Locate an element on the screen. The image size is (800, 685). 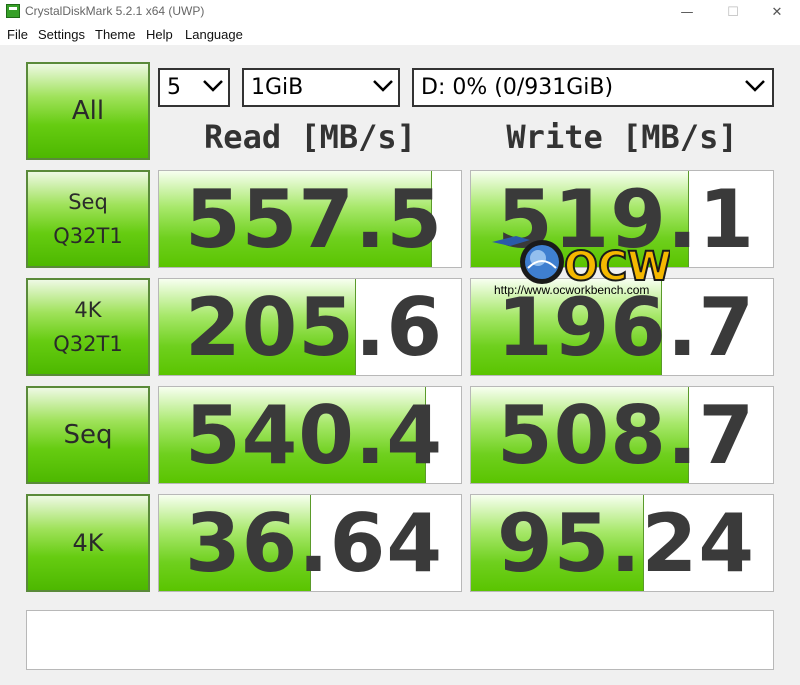
drive-select: D: 0% (0/931GiB) is located at coordinates (593, 87).